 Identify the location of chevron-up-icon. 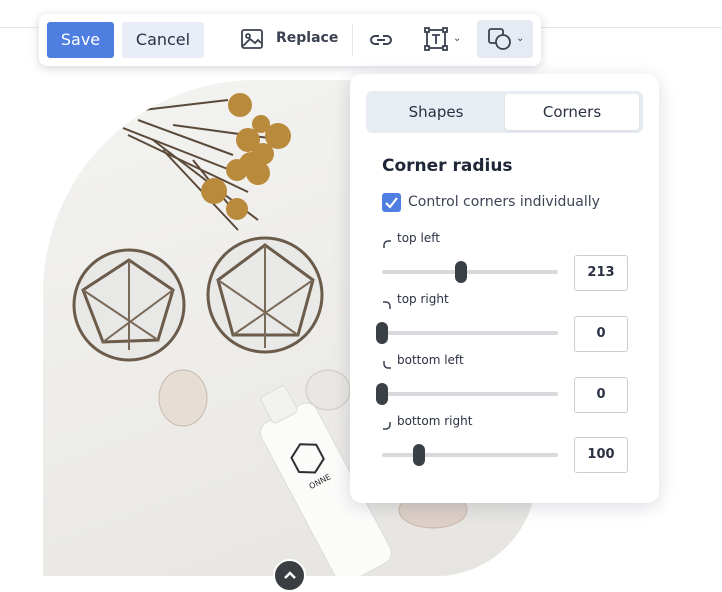
(290, 575).